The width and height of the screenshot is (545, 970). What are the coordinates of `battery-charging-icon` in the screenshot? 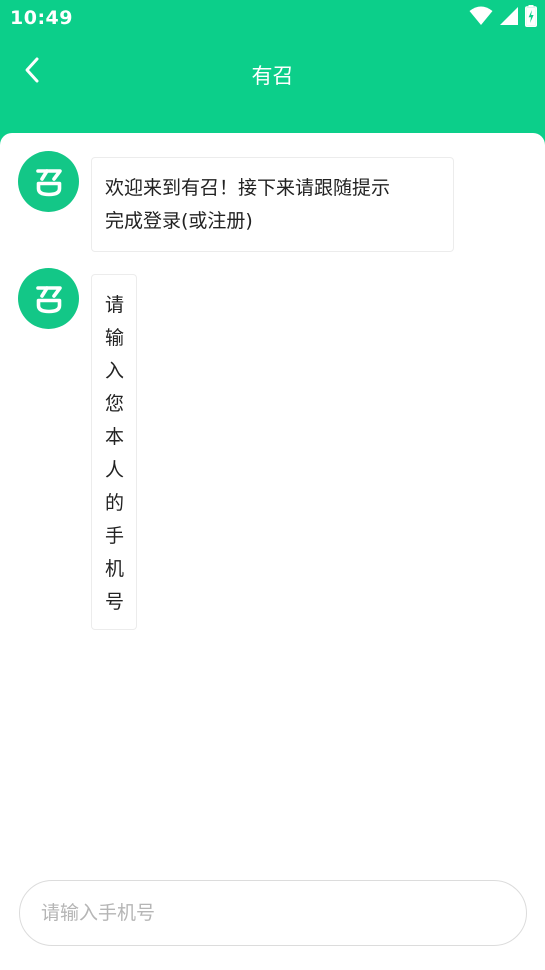 It's located at (531, 18).